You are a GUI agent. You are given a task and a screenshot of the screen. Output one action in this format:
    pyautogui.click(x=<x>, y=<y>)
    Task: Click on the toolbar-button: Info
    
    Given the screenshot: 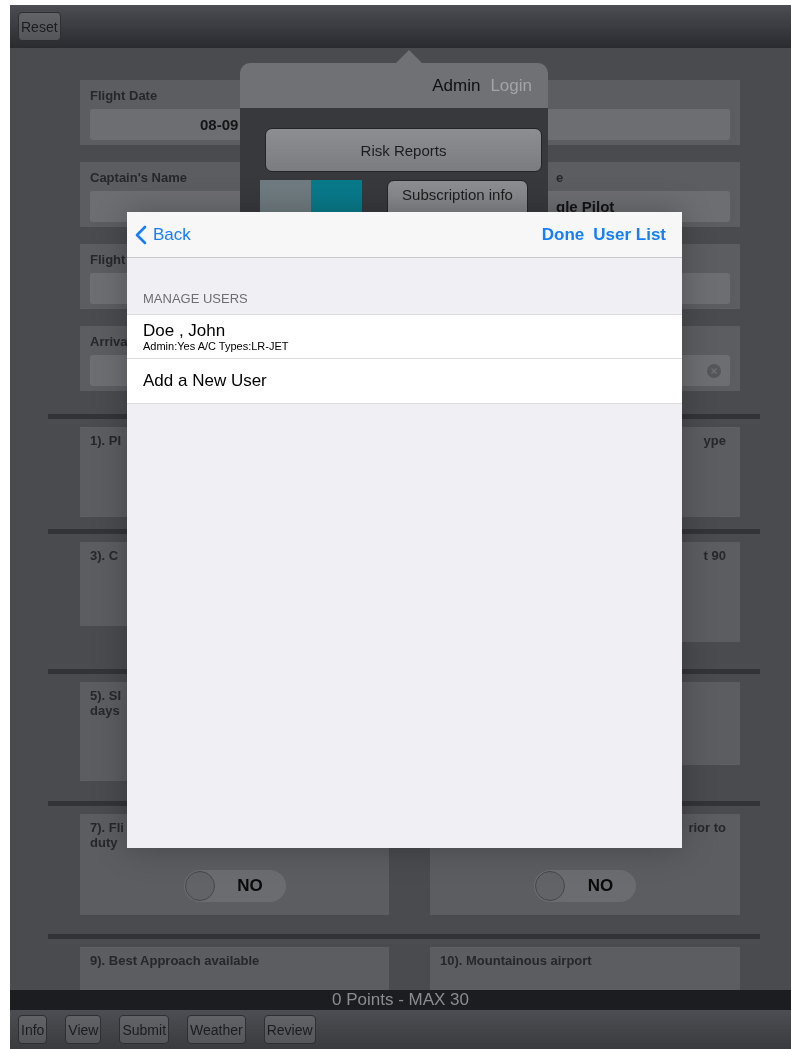 What is the action you would take?
    pyautogui.click(x=33, y=1029)
    